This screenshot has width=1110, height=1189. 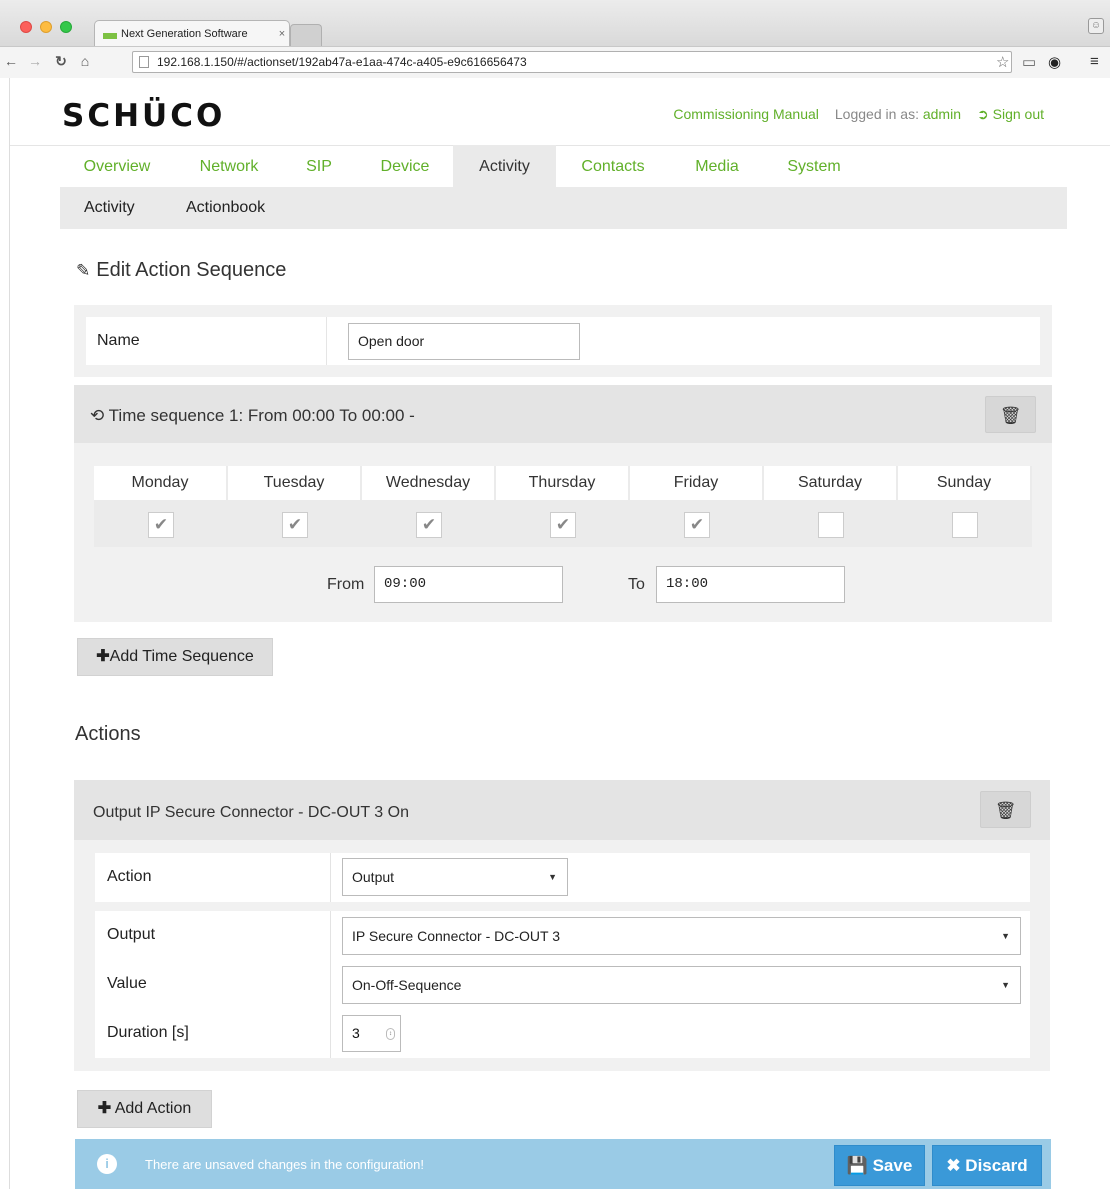 I want to click on plus-icon: ✚, so click(x=103, y=656).